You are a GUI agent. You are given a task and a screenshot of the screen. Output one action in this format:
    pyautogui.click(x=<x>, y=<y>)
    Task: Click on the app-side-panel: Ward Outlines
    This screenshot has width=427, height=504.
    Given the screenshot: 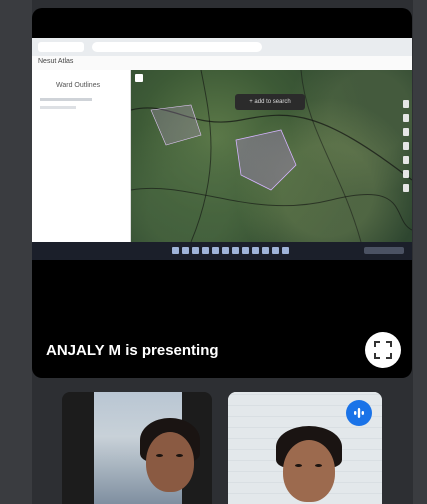 What is the action you would take?
    pyautogui.click(x=81, y=156)
    